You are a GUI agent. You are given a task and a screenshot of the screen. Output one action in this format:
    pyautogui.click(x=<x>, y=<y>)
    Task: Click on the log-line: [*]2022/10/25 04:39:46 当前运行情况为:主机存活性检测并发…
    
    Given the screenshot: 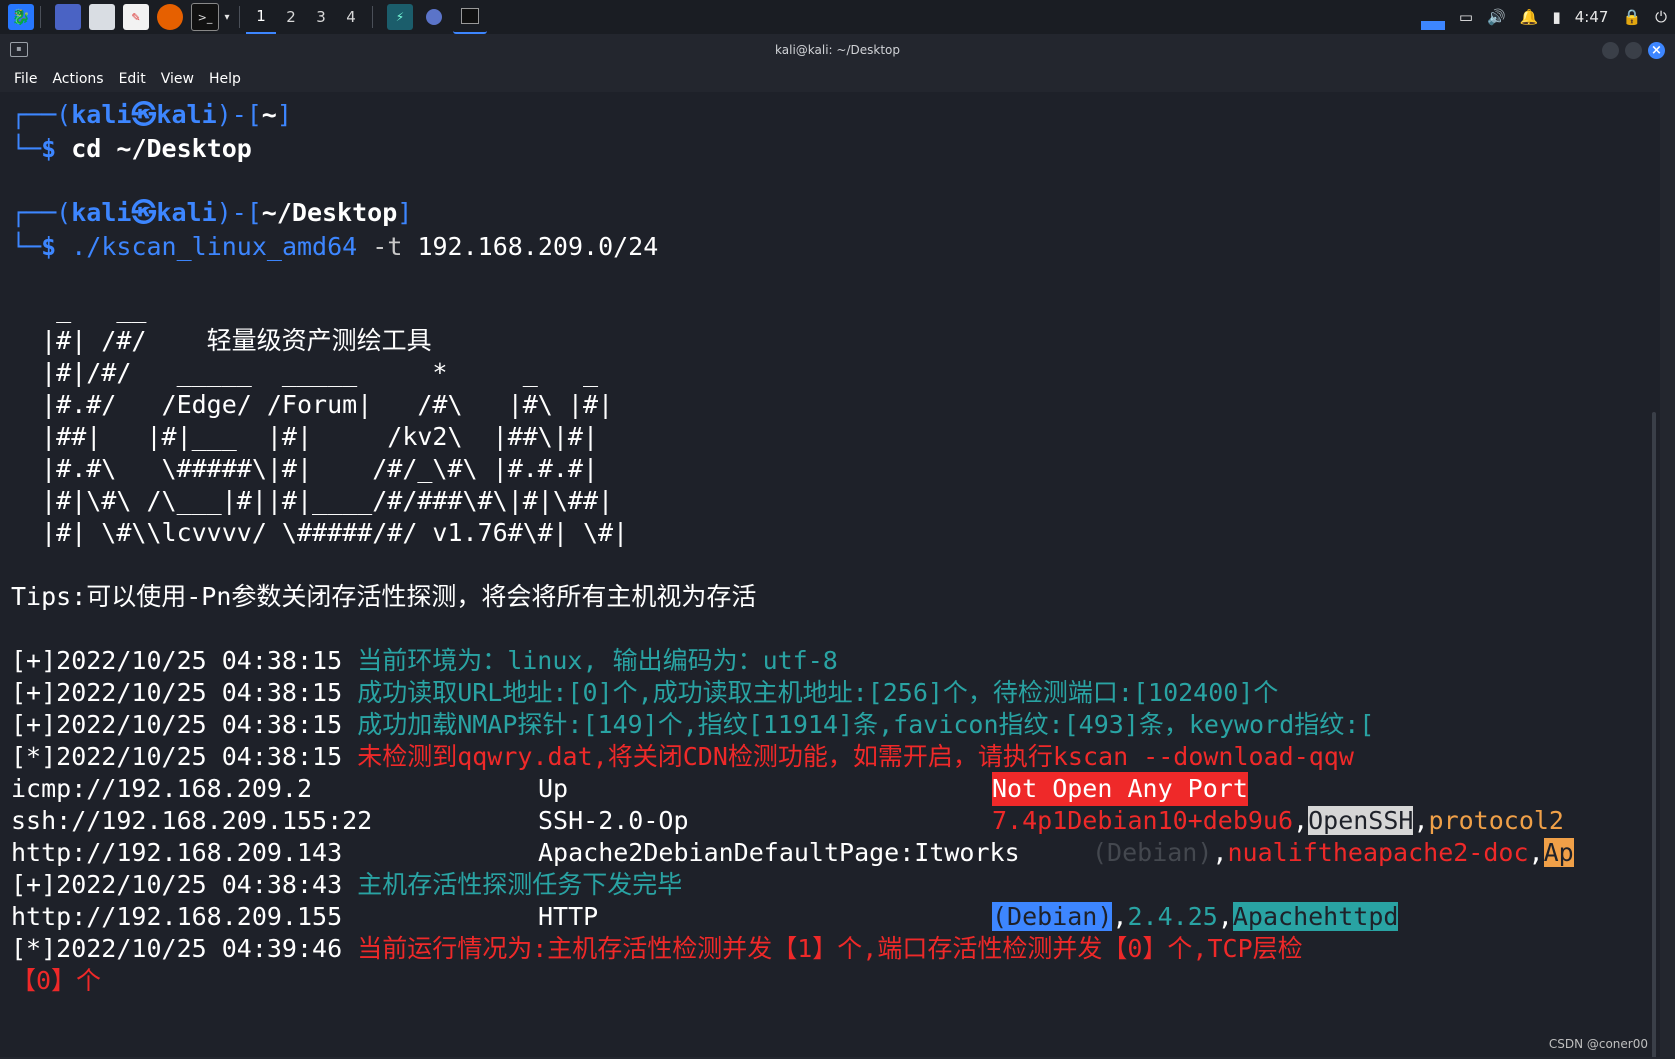 What is the action you would take?
    pyautogui.click(x=657, y=949)
    